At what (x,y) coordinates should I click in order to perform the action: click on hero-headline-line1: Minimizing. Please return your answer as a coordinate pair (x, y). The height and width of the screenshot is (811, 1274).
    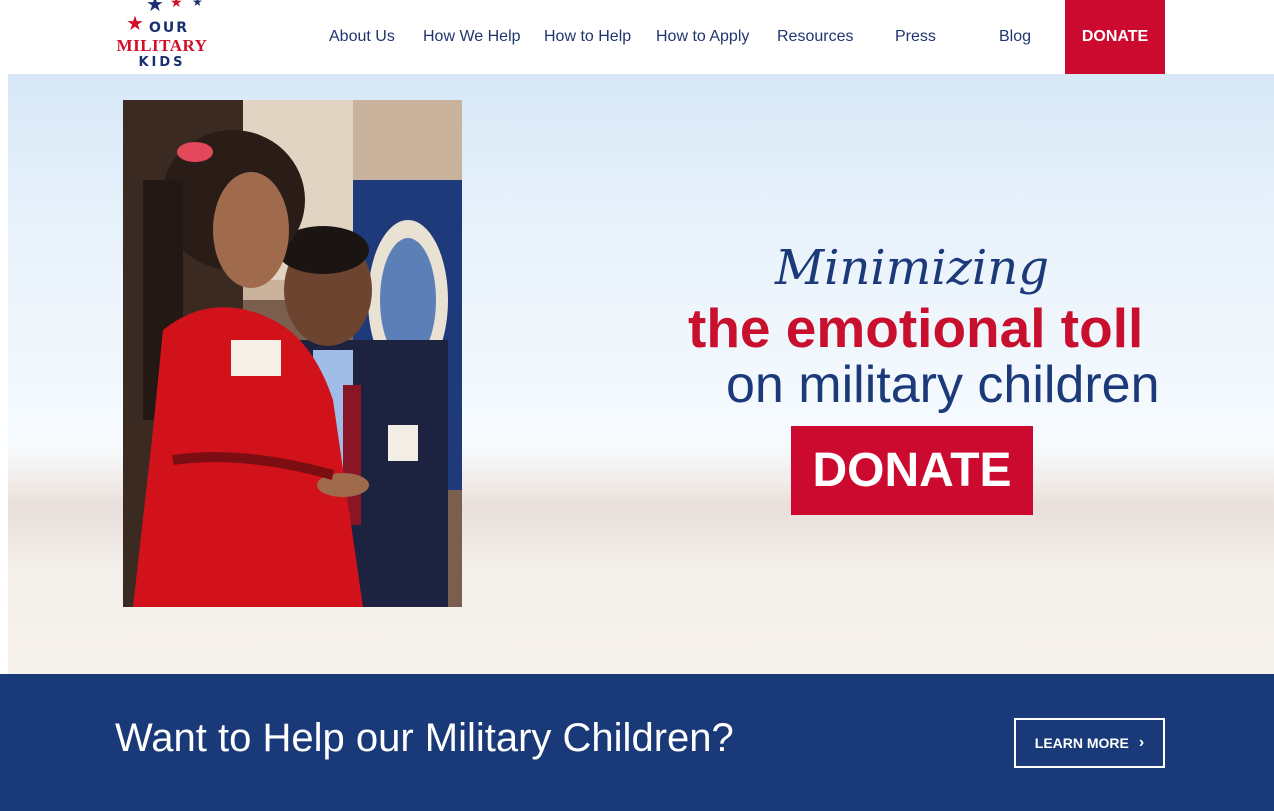
    Looking at the image, I should click on (912, 268).